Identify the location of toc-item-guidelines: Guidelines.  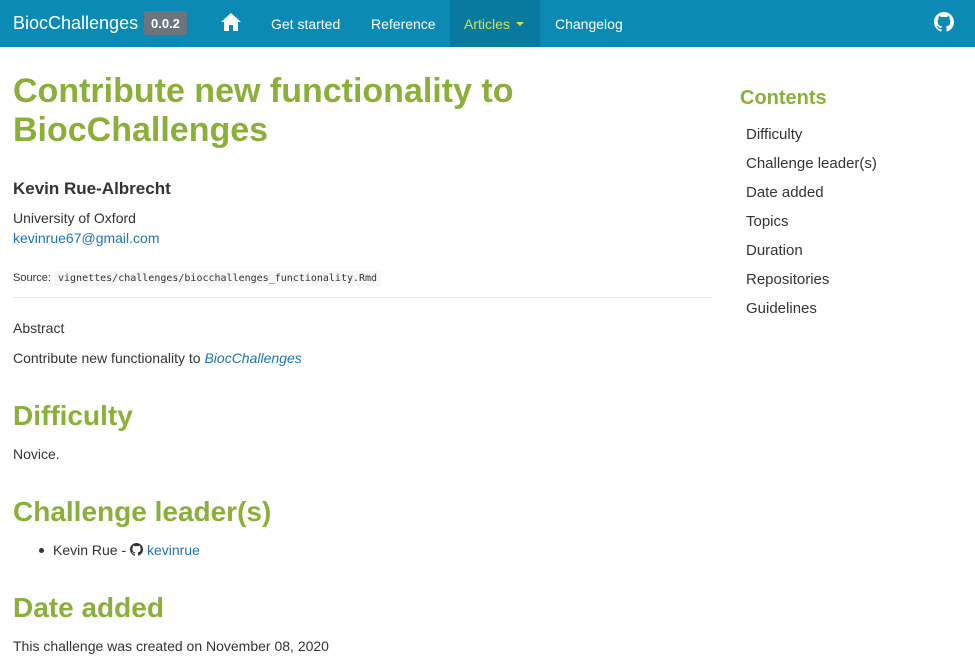
(781, 308).